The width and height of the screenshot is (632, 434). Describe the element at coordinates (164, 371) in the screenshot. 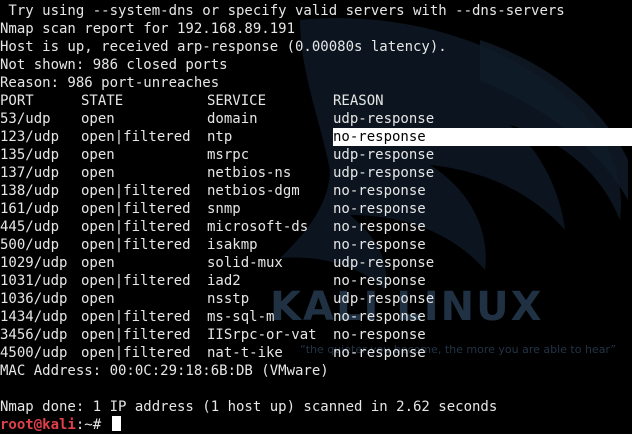

I see `mac-address-line: MAC Address: 00:0C:29:18:6B:DB (VMware)` at that location.